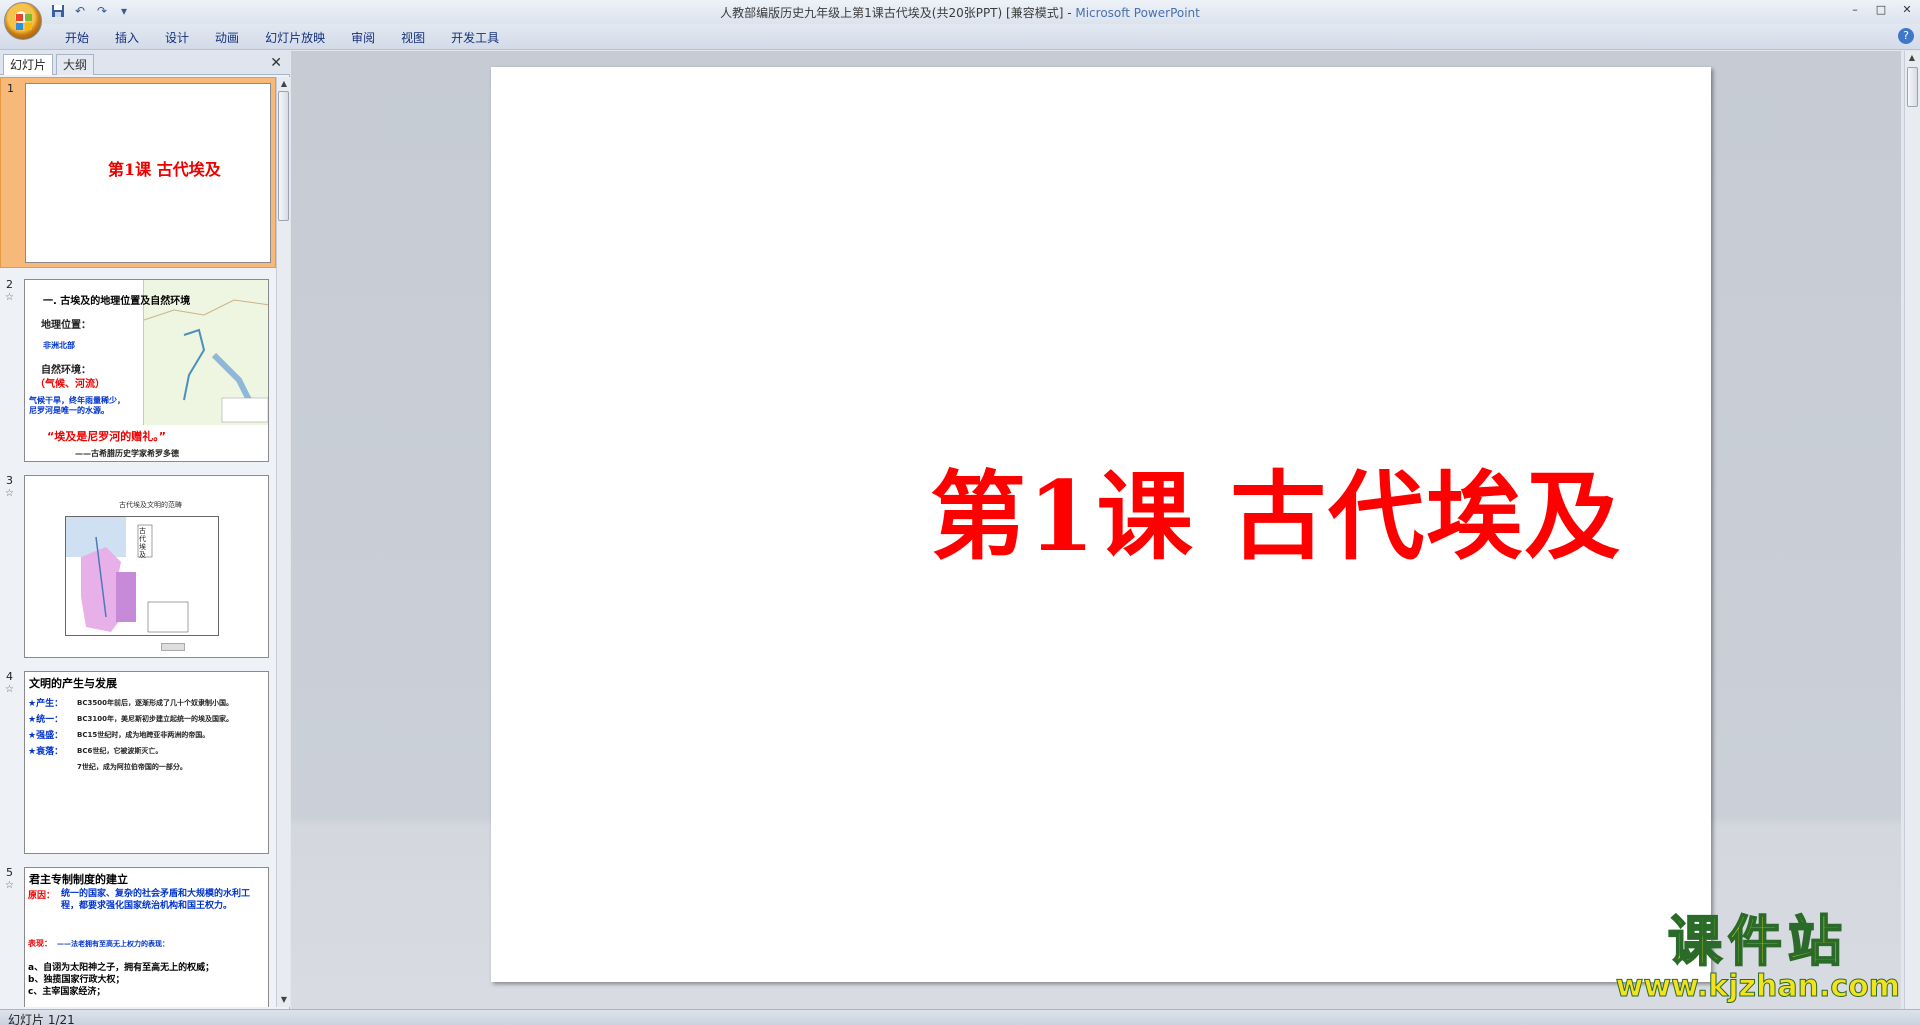 The image size is (1920, 1025). What do you see at coordinates (77, 38) in the screenshot?
I see `tab-home: 开始` at bounding box center [77, 38].